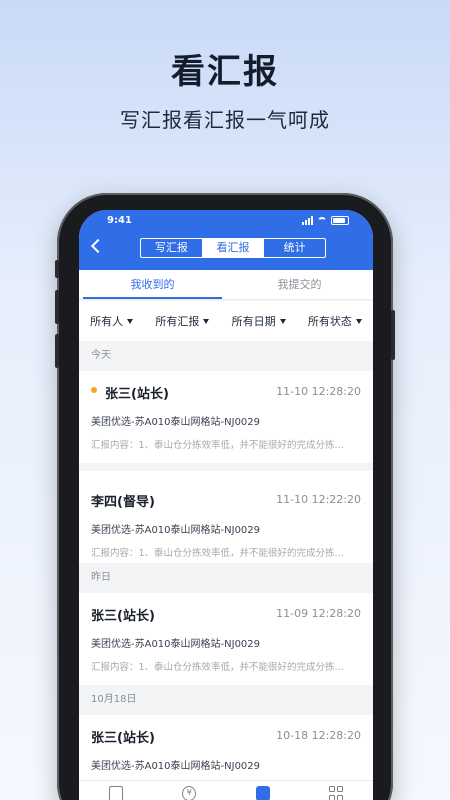 The width and height of the screenshot is (450, 800). What do you see at coordinates (115, 793) in the screenshot?
I see `document-icon` at bounding box center [115, 793].